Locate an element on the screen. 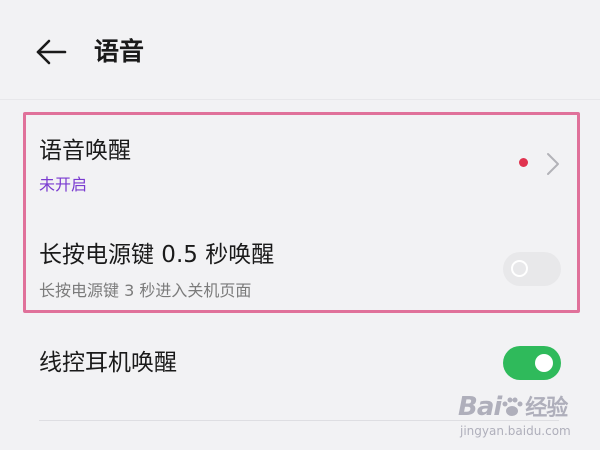 The image size is (600, 450). headset-wakeup-toggle is located at coordinates (532, 363).